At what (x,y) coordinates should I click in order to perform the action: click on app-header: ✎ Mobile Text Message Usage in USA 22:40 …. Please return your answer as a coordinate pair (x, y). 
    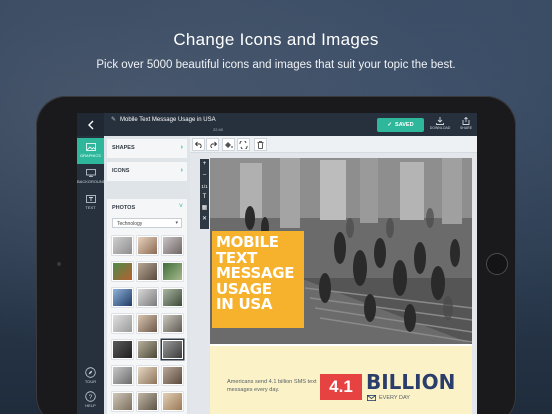
    Looking at the image, I should click on (277, 124).